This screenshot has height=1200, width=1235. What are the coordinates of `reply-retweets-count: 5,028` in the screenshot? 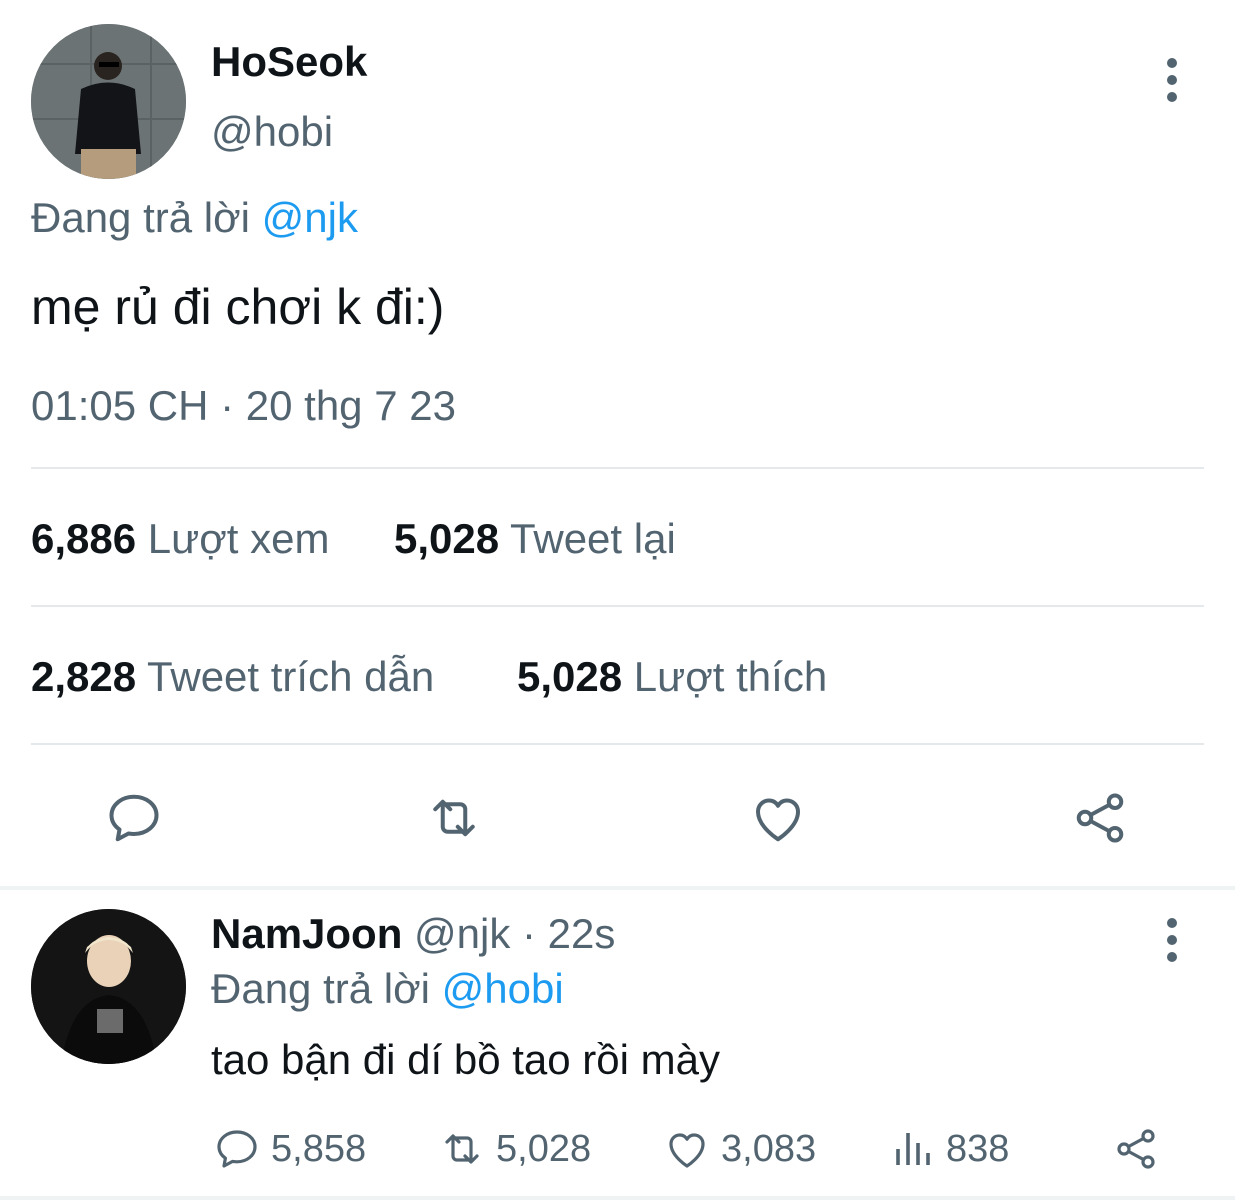 It's located at (544, 1148).